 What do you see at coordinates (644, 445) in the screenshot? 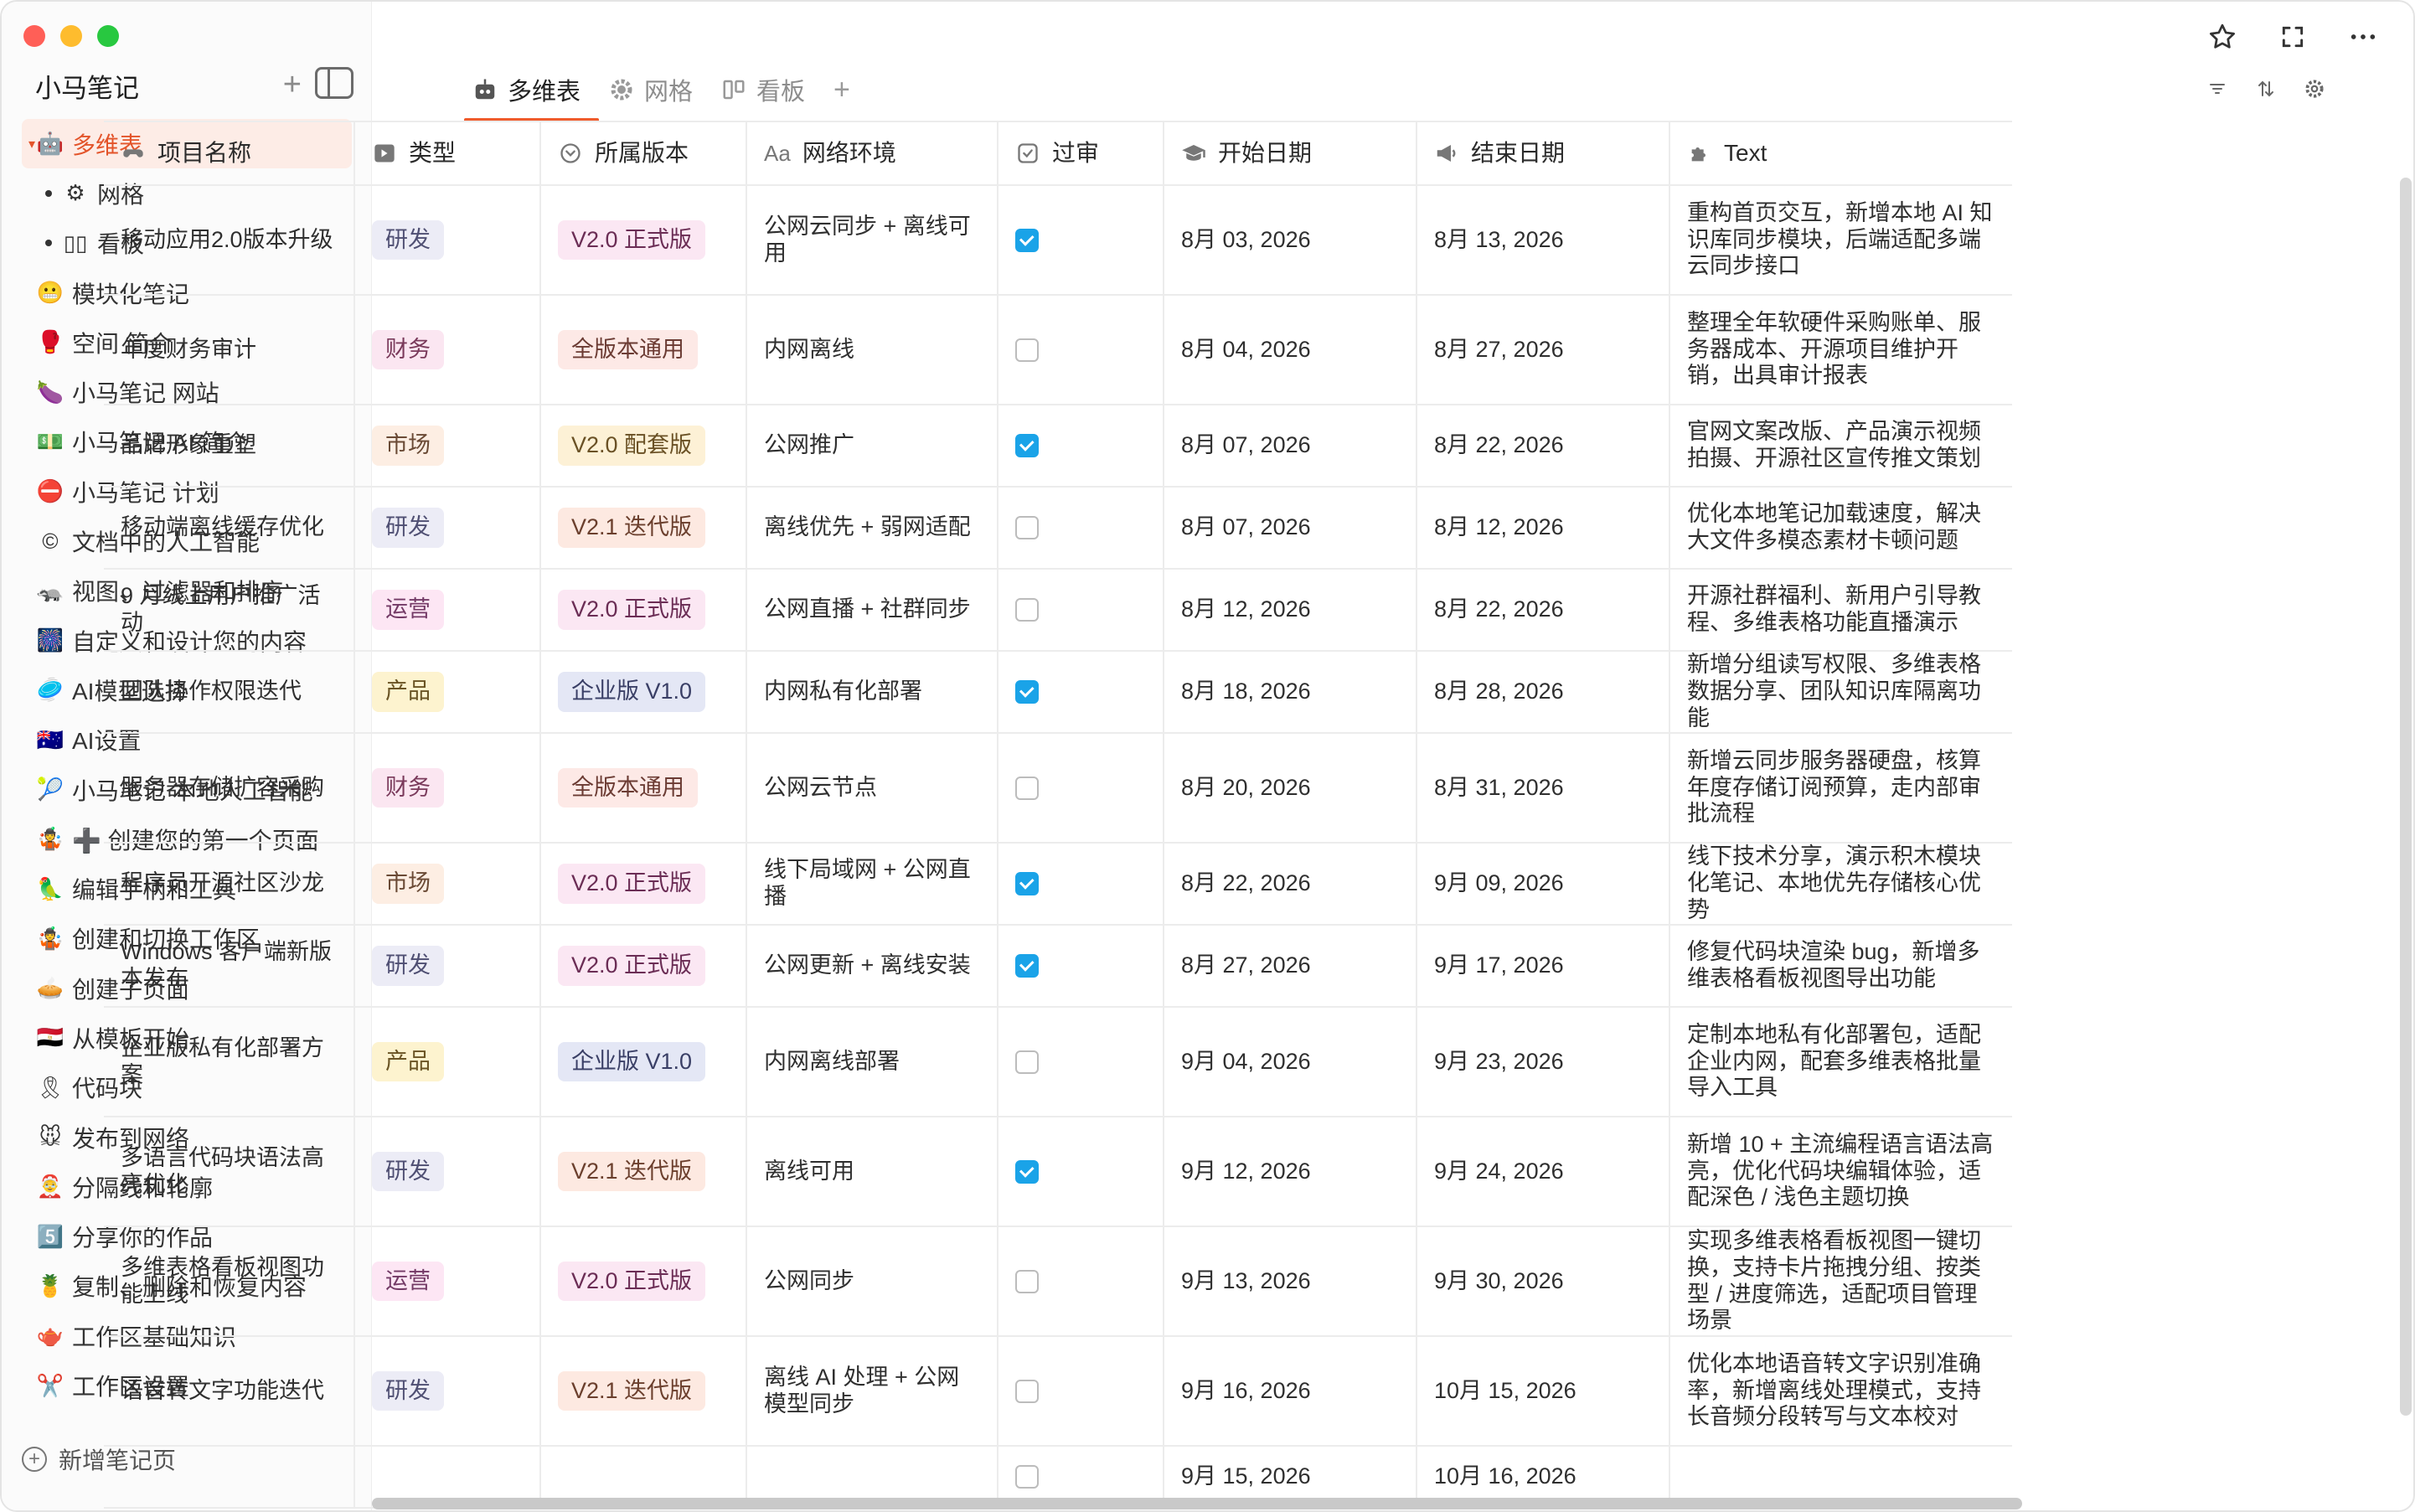
I see `cell-version: V2.0 配套版` at bounding box center [644, 445].